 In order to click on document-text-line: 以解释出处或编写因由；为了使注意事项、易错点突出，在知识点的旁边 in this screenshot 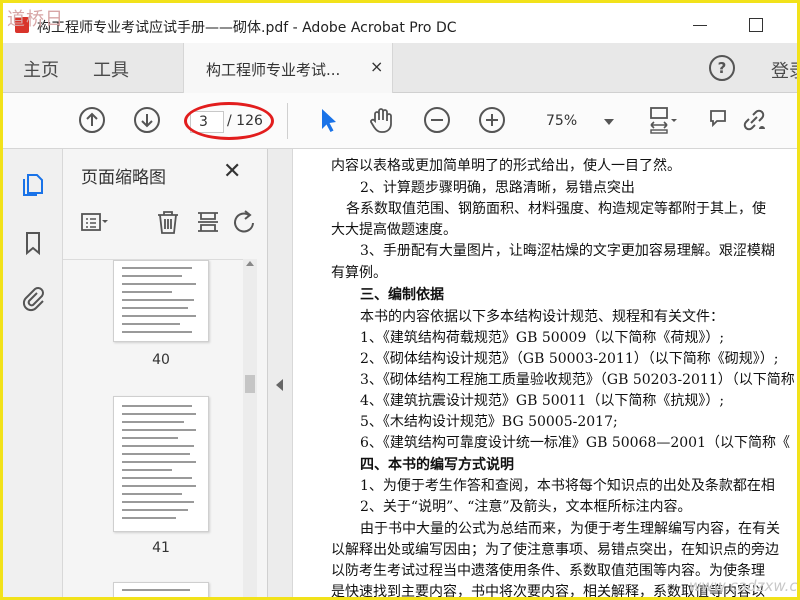, I will do `click(555, 550)`.